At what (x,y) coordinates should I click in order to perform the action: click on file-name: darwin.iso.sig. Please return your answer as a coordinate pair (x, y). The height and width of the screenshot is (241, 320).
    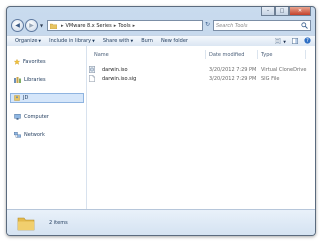
    Looking at the image, I should click on (119, 79).